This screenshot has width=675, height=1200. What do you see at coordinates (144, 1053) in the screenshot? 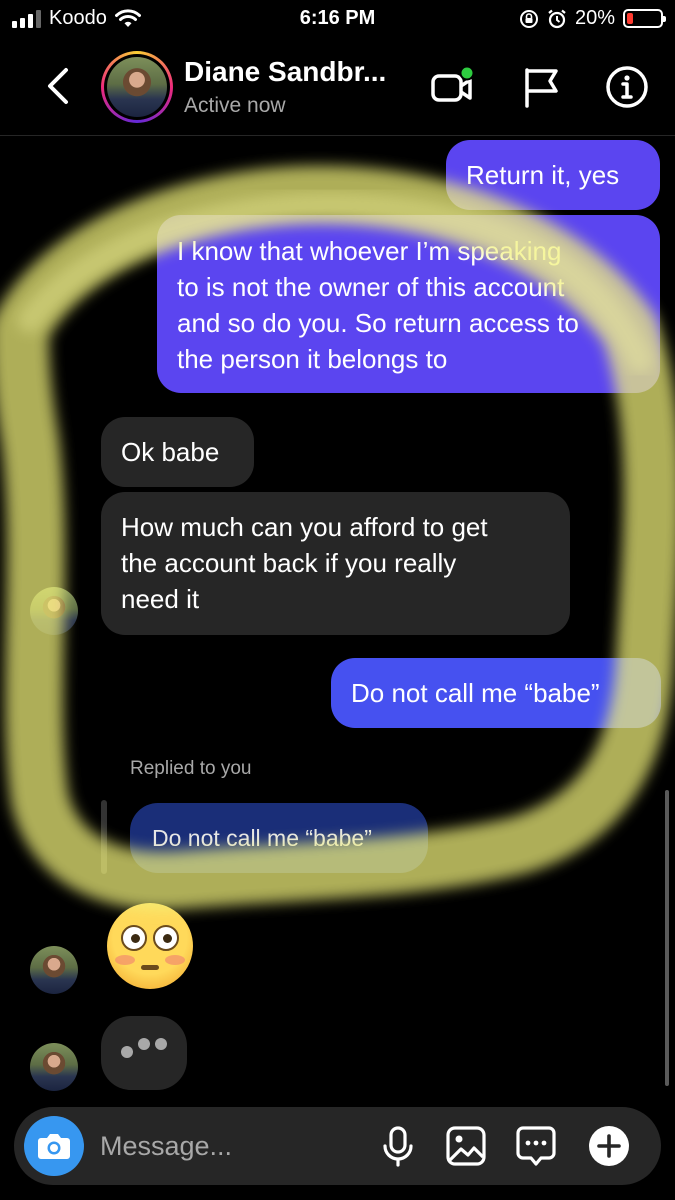
I see `typing-indicator` at bounding box center [144, 1053].